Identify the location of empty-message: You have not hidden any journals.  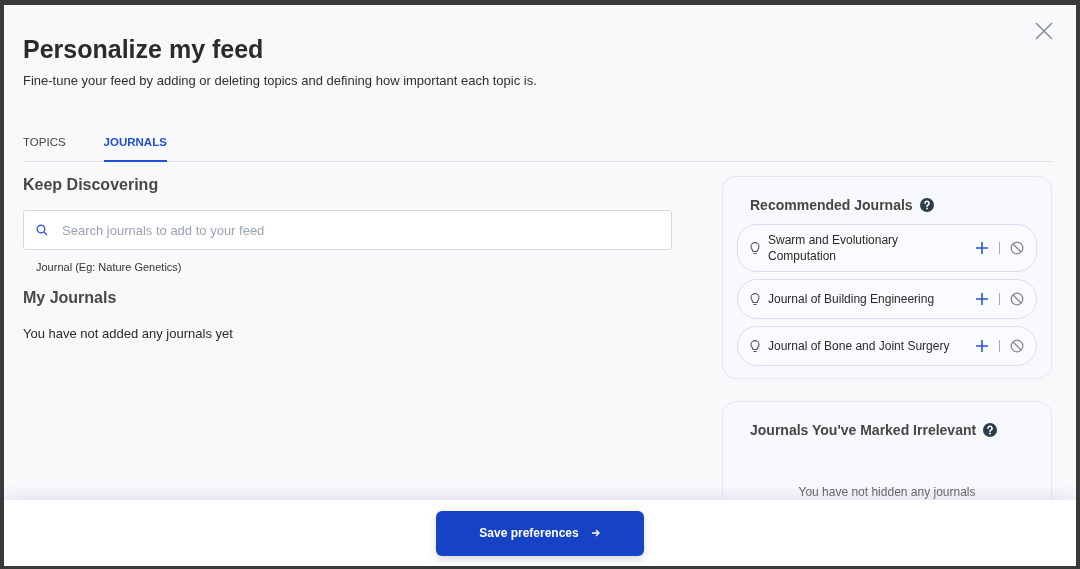
(887, 492).